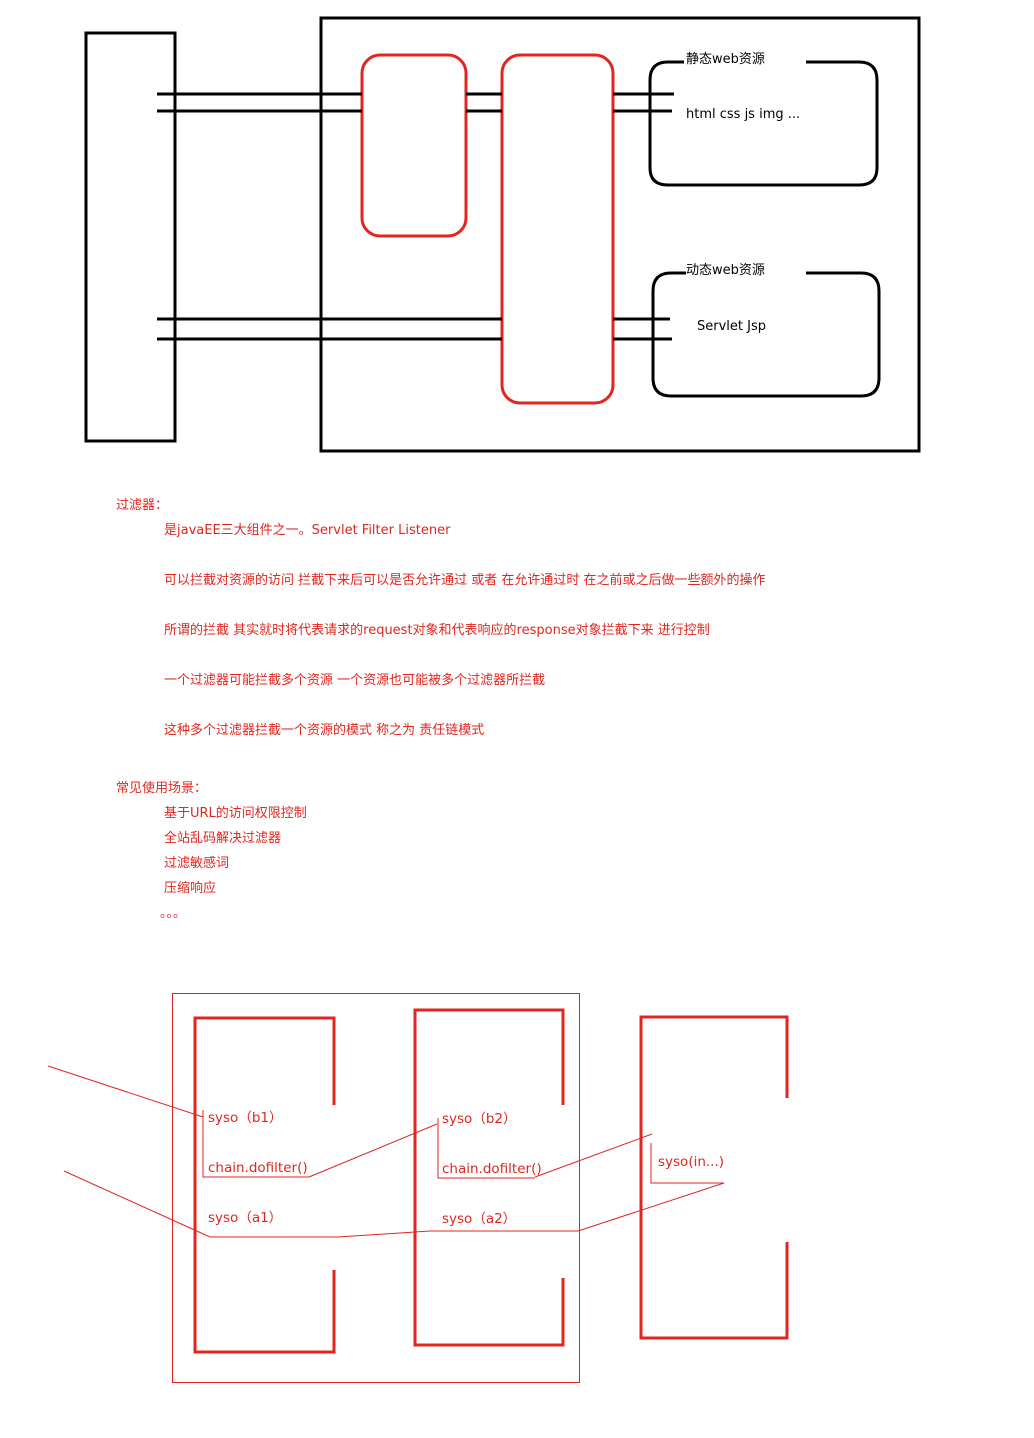  Describe the element at coordinates (725, 270) in the screenshot. I see `dynamic-resource-label: 动态web资源` at that location.